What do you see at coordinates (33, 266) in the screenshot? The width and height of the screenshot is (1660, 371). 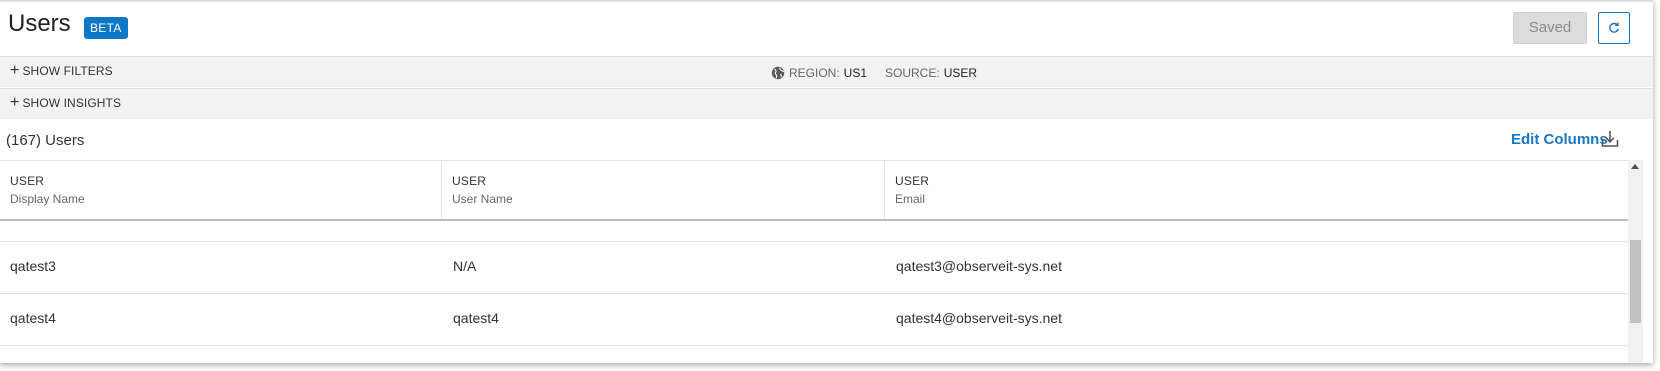 I see `cell-display-name: qatest3` at bounding box center [33, 266].